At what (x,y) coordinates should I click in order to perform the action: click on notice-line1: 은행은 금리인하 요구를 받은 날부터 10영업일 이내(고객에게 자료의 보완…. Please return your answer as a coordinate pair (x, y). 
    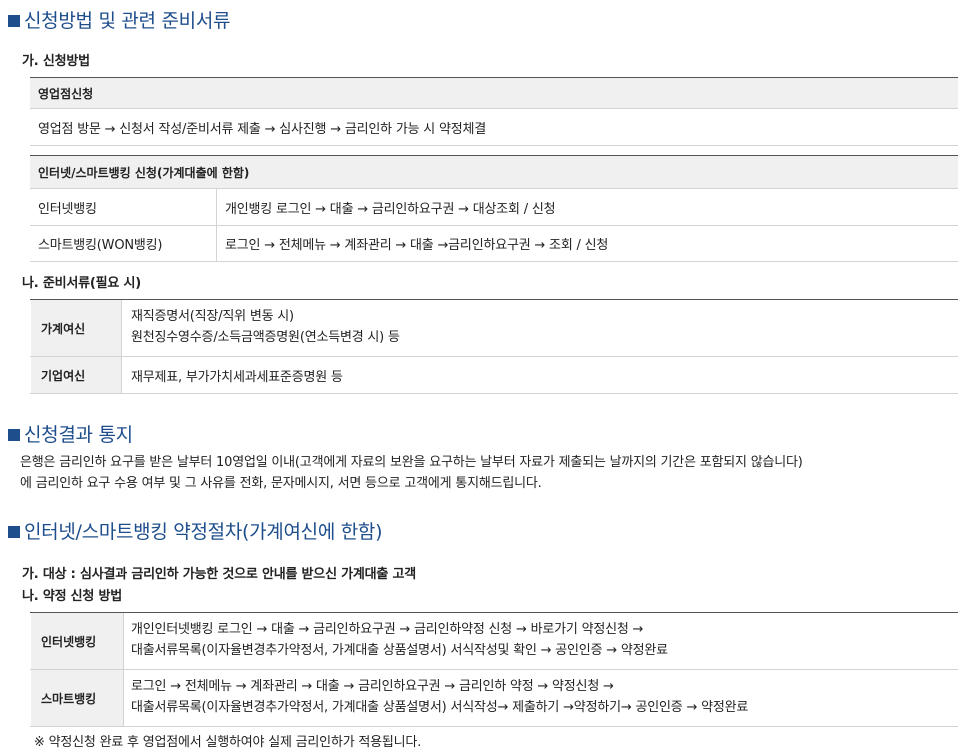
    Looking at the image, I should click on (411, 462).